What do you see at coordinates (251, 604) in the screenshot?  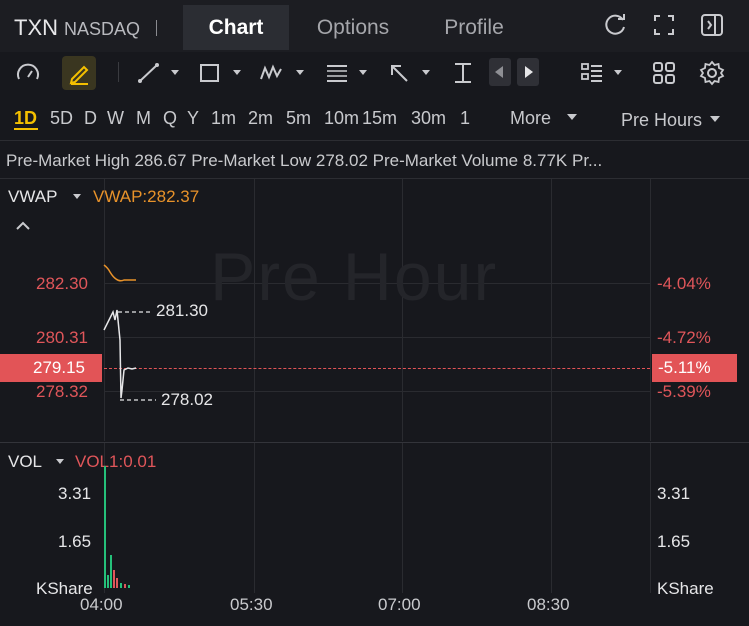 I see `time-axis-label: 05:30` at bounding box center [251, 604].